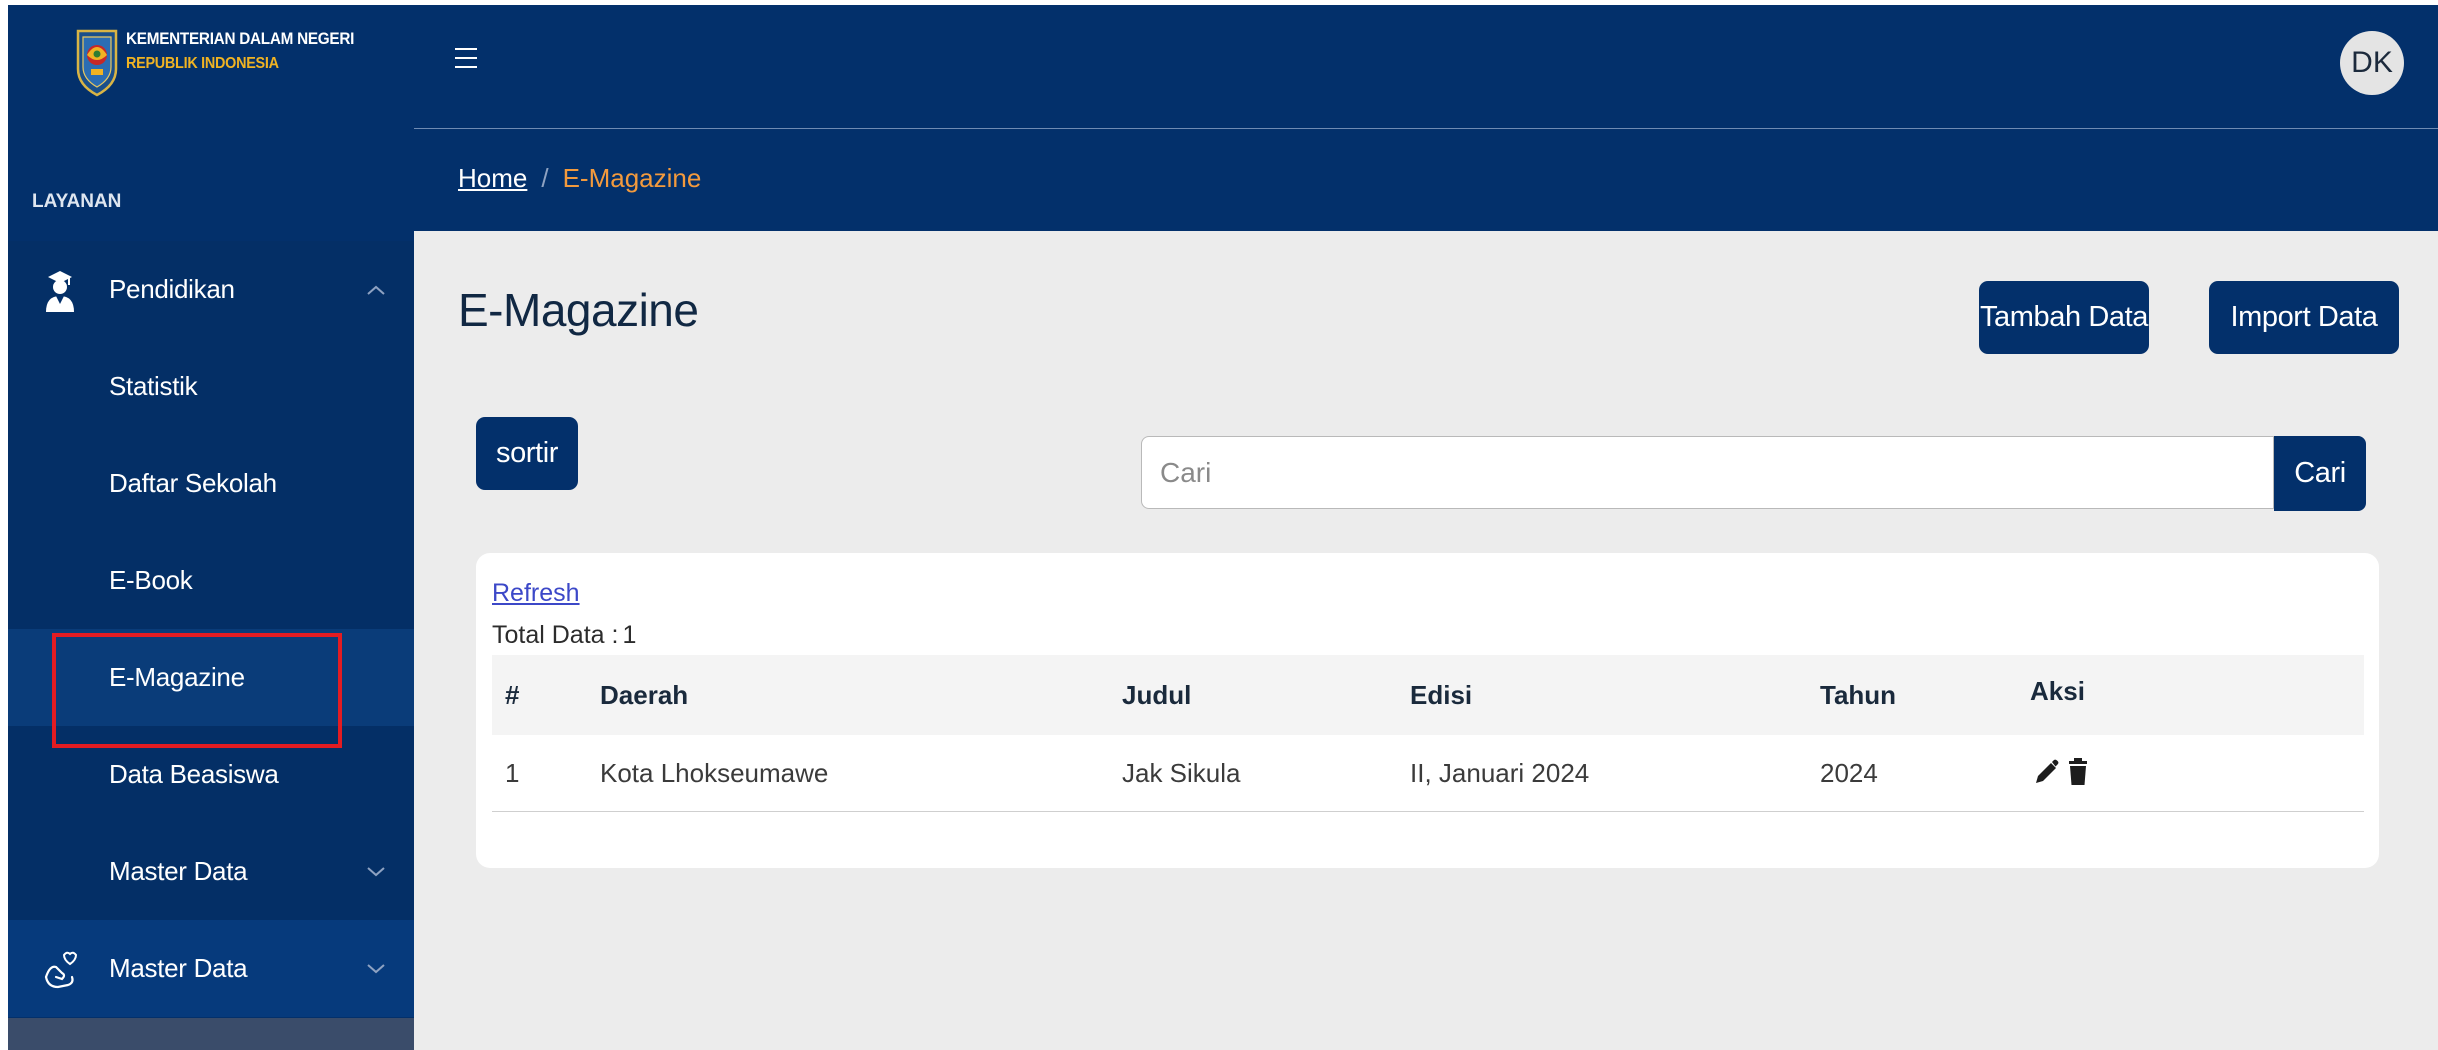 The width and height of the screenshot is (2438, 1050). Describe the element at coordinates (527, 453) in the screenshot. I see `sort-button: sortir` at that location.